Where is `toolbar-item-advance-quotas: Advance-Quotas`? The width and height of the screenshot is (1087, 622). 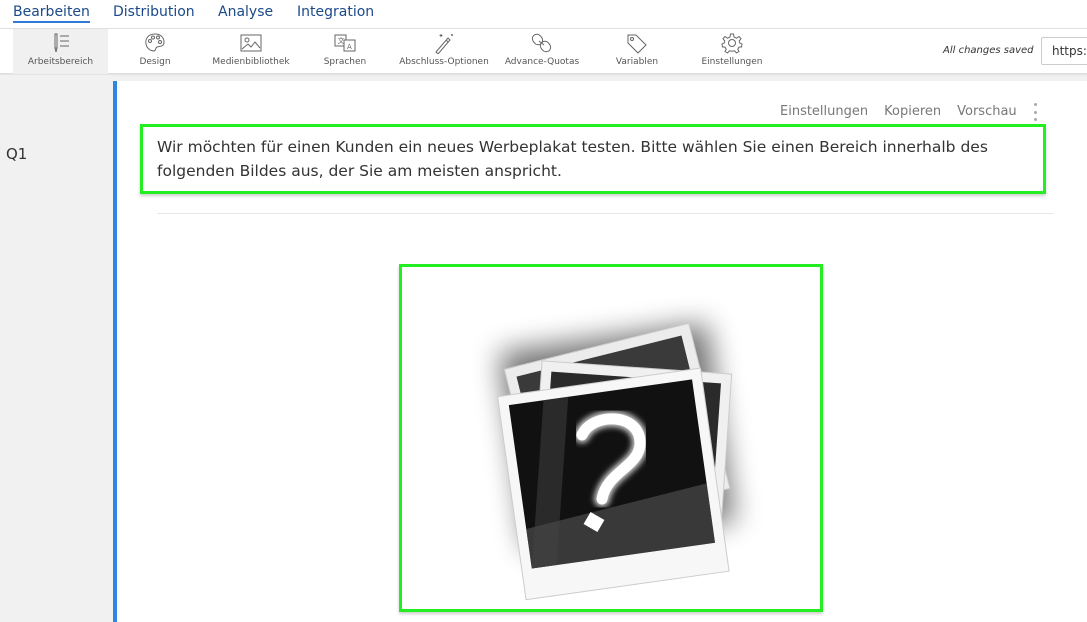
toolbar-item-advance-quotas: Advance-Quotas is located at coordinates (542, 51).